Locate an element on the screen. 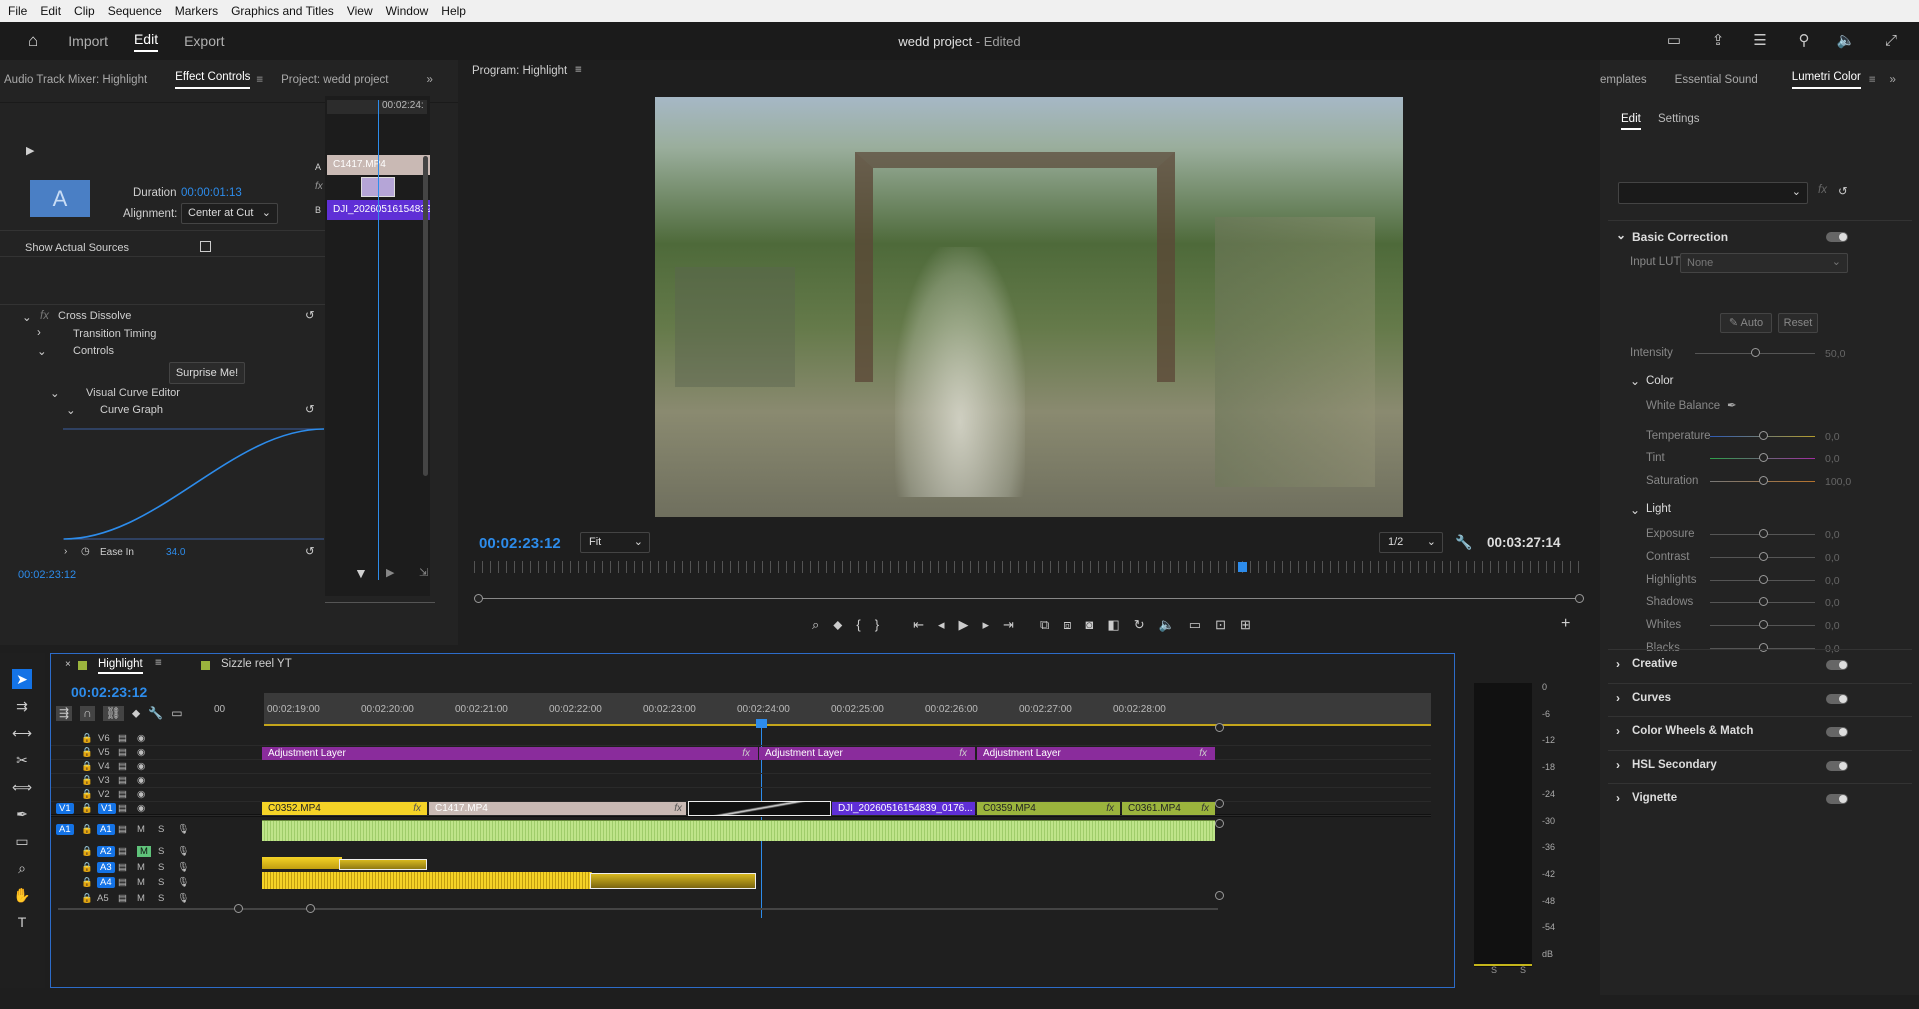 The width and height of the screenshot is (1919, 1009). track-A4-label: A4 is located at coordinates (106, 882).